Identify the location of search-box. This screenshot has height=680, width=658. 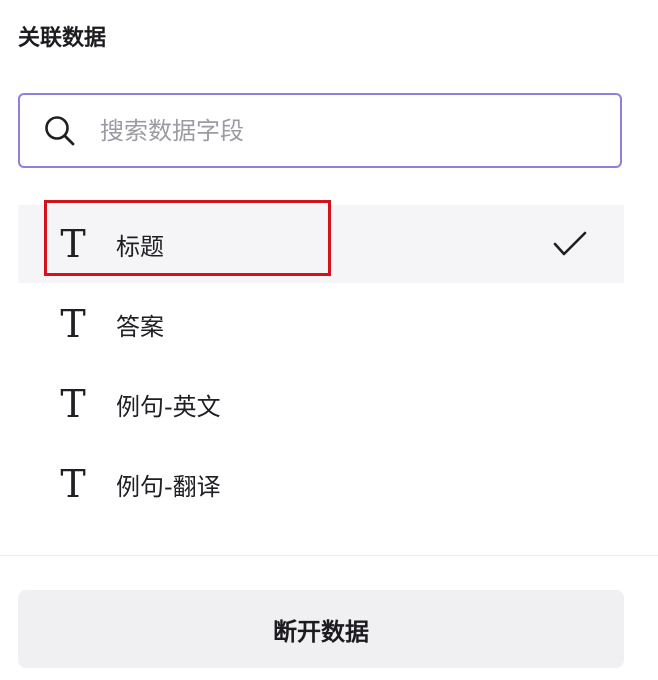
(320, 130).